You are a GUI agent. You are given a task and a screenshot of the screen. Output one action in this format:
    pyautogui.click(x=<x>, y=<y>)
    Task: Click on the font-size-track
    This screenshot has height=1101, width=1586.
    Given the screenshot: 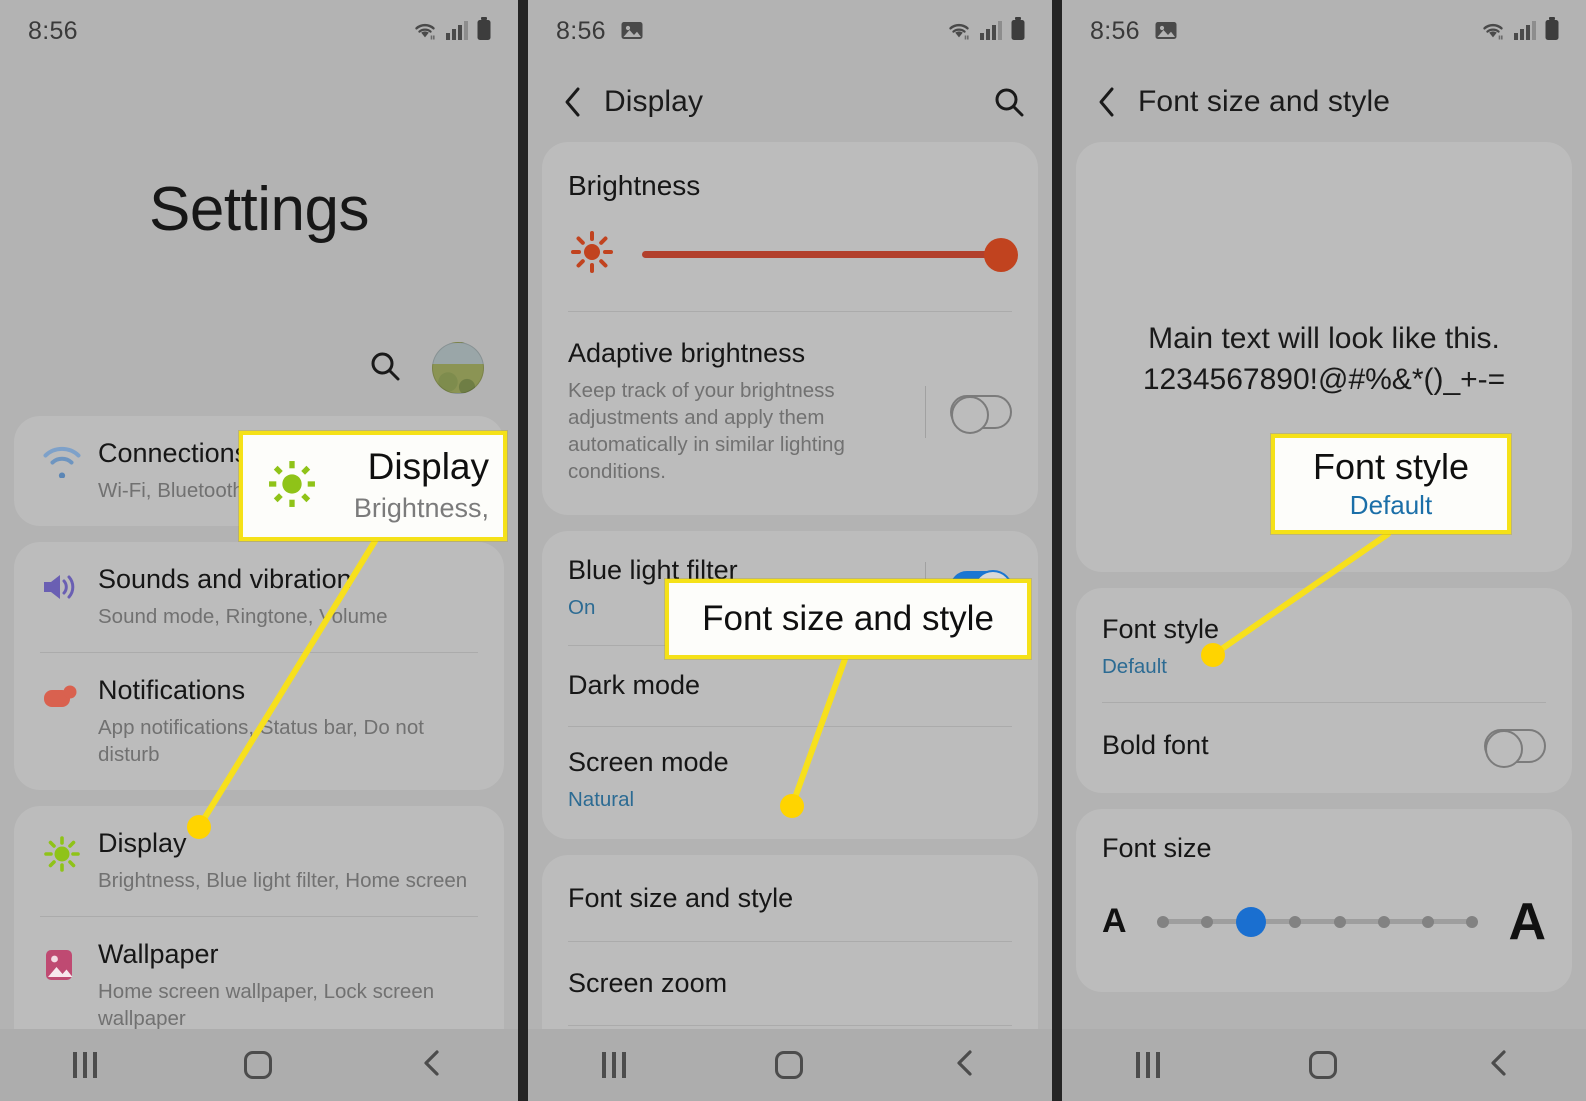 What is the action you would take?
    pyautogui.click(x=1317, y=921)
    